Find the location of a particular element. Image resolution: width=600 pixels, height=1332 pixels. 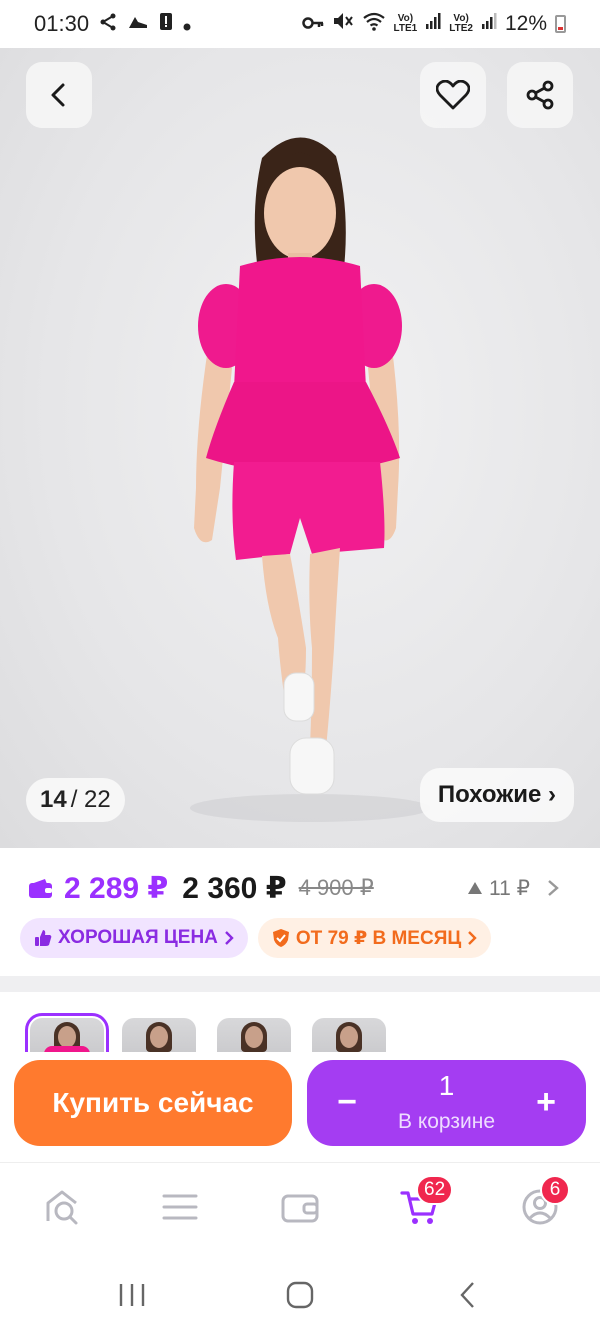

triangle-up-icon is located at coordinates (475, 888).